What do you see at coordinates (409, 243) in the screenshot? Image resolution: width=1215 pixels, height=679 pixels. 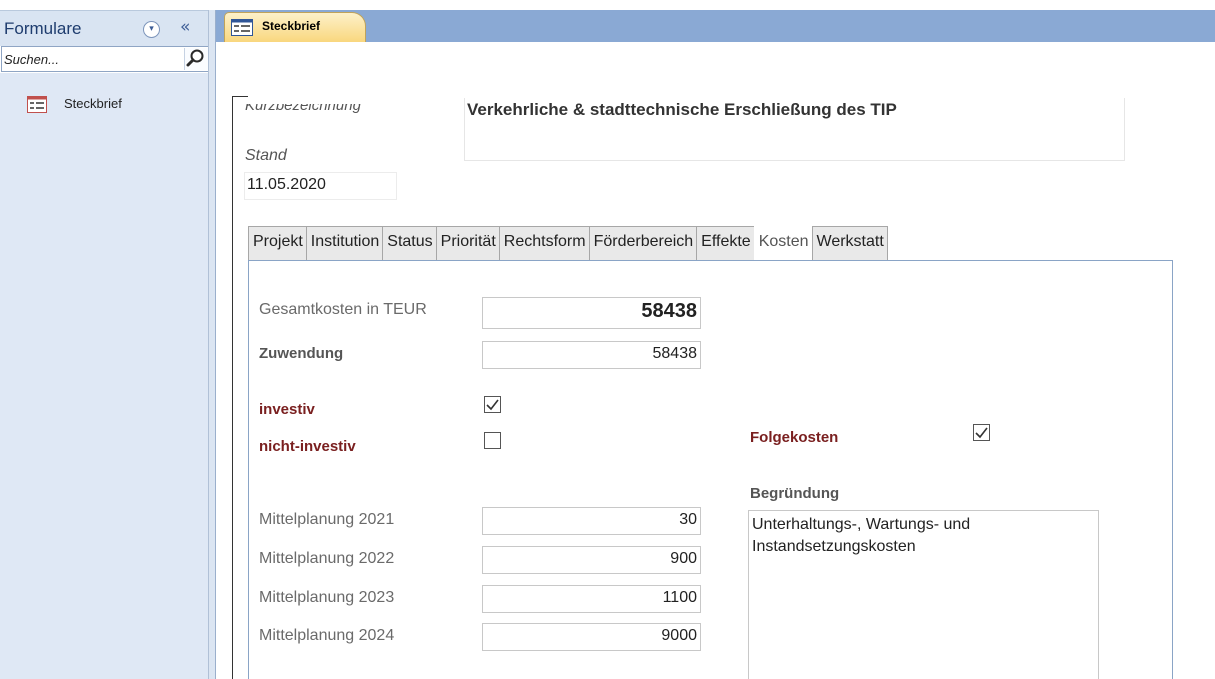 I see `tab-status: Status` at bounding box center [409, 243].